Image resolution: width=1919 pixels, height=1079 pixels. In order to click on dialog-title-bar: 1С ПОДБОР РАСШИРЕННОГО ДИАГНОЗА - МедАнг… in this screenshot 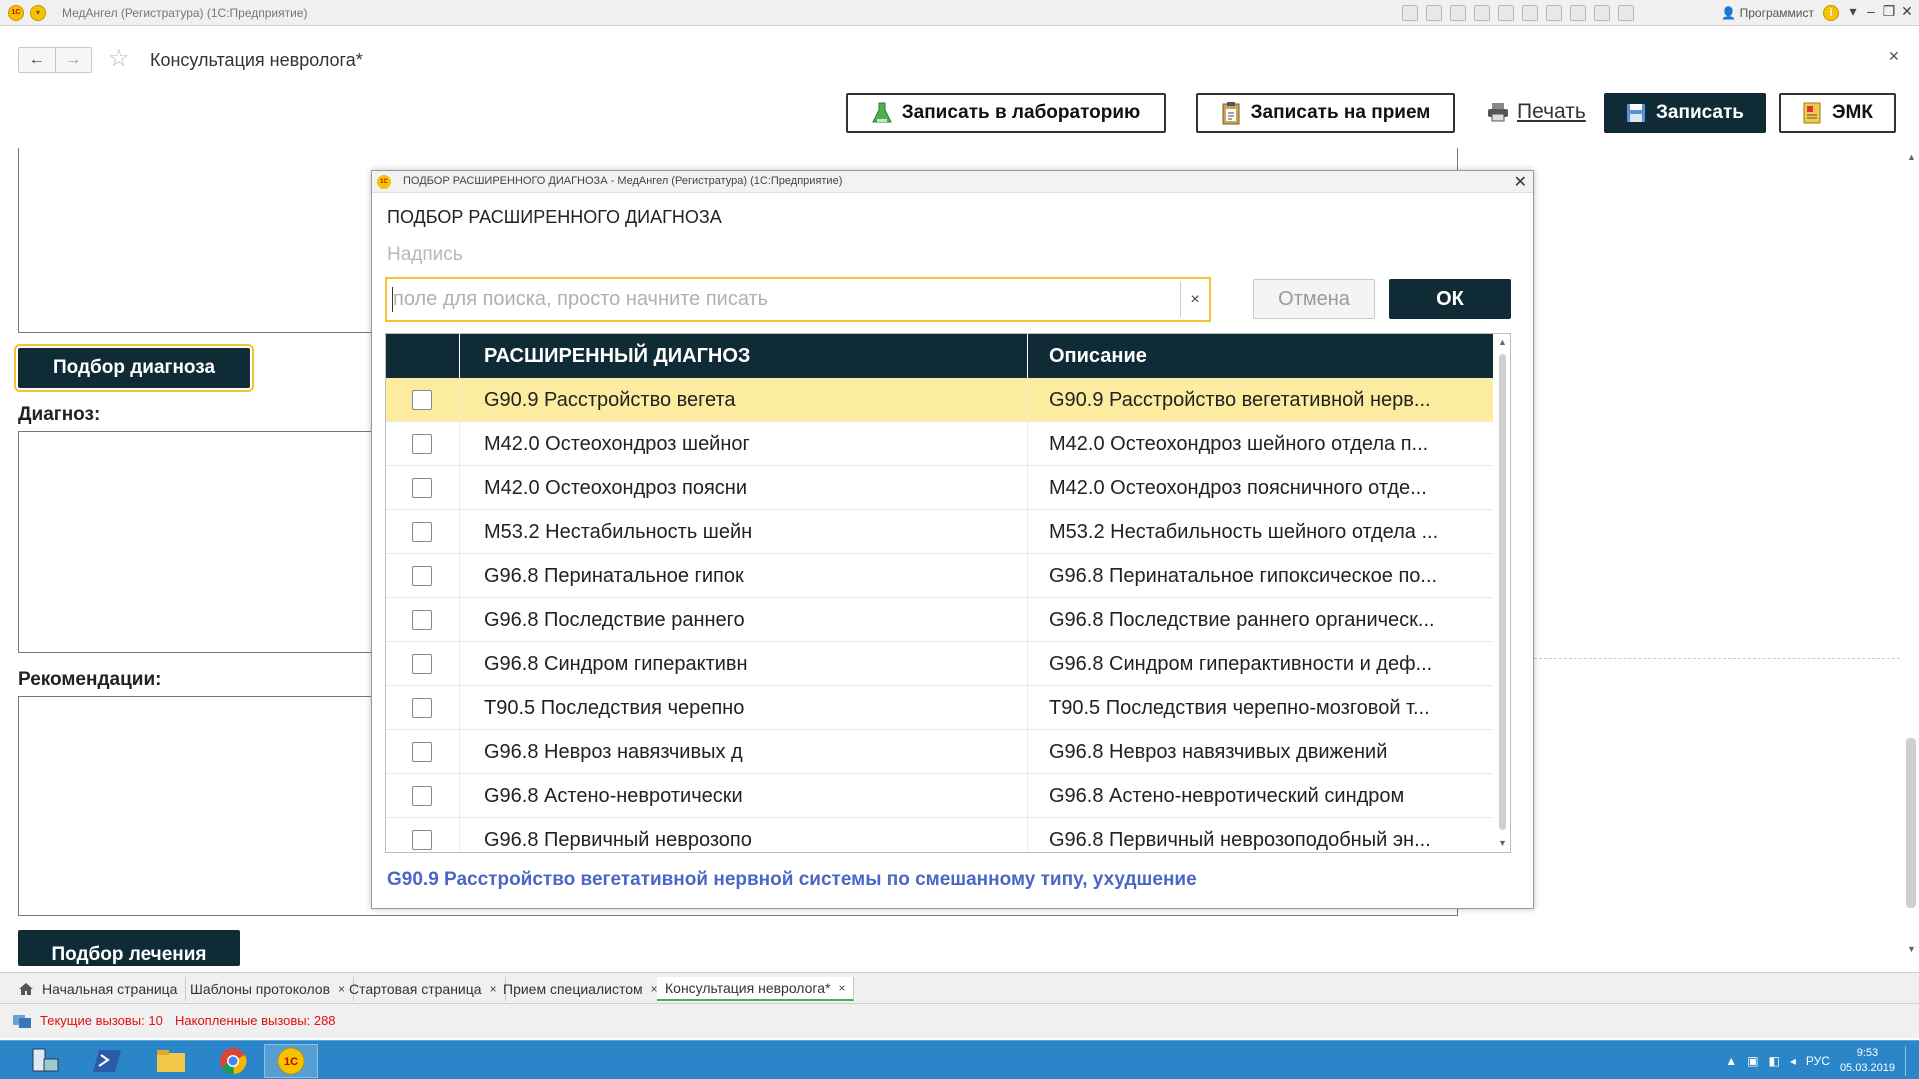, I will do `click(952, 182)`.